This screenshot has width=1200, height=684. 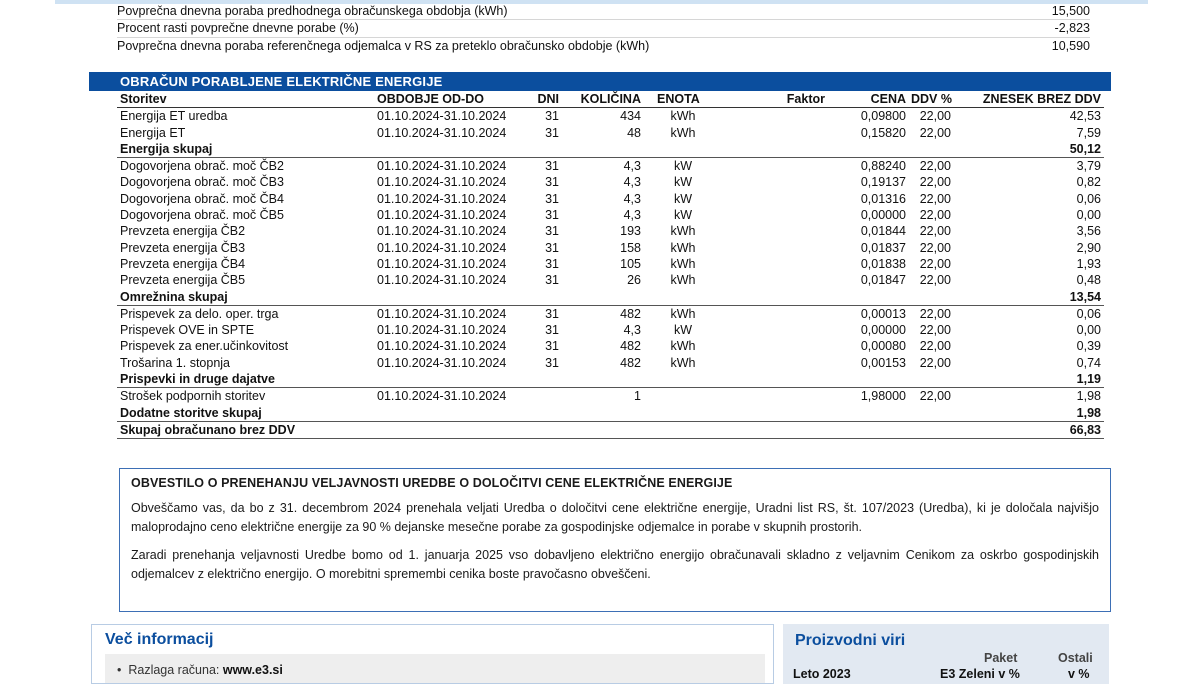 What do you see at coordinates (883, 116) in the screenshot?
I see `price-cell: 0,09800` at bounding box center [883, 116].